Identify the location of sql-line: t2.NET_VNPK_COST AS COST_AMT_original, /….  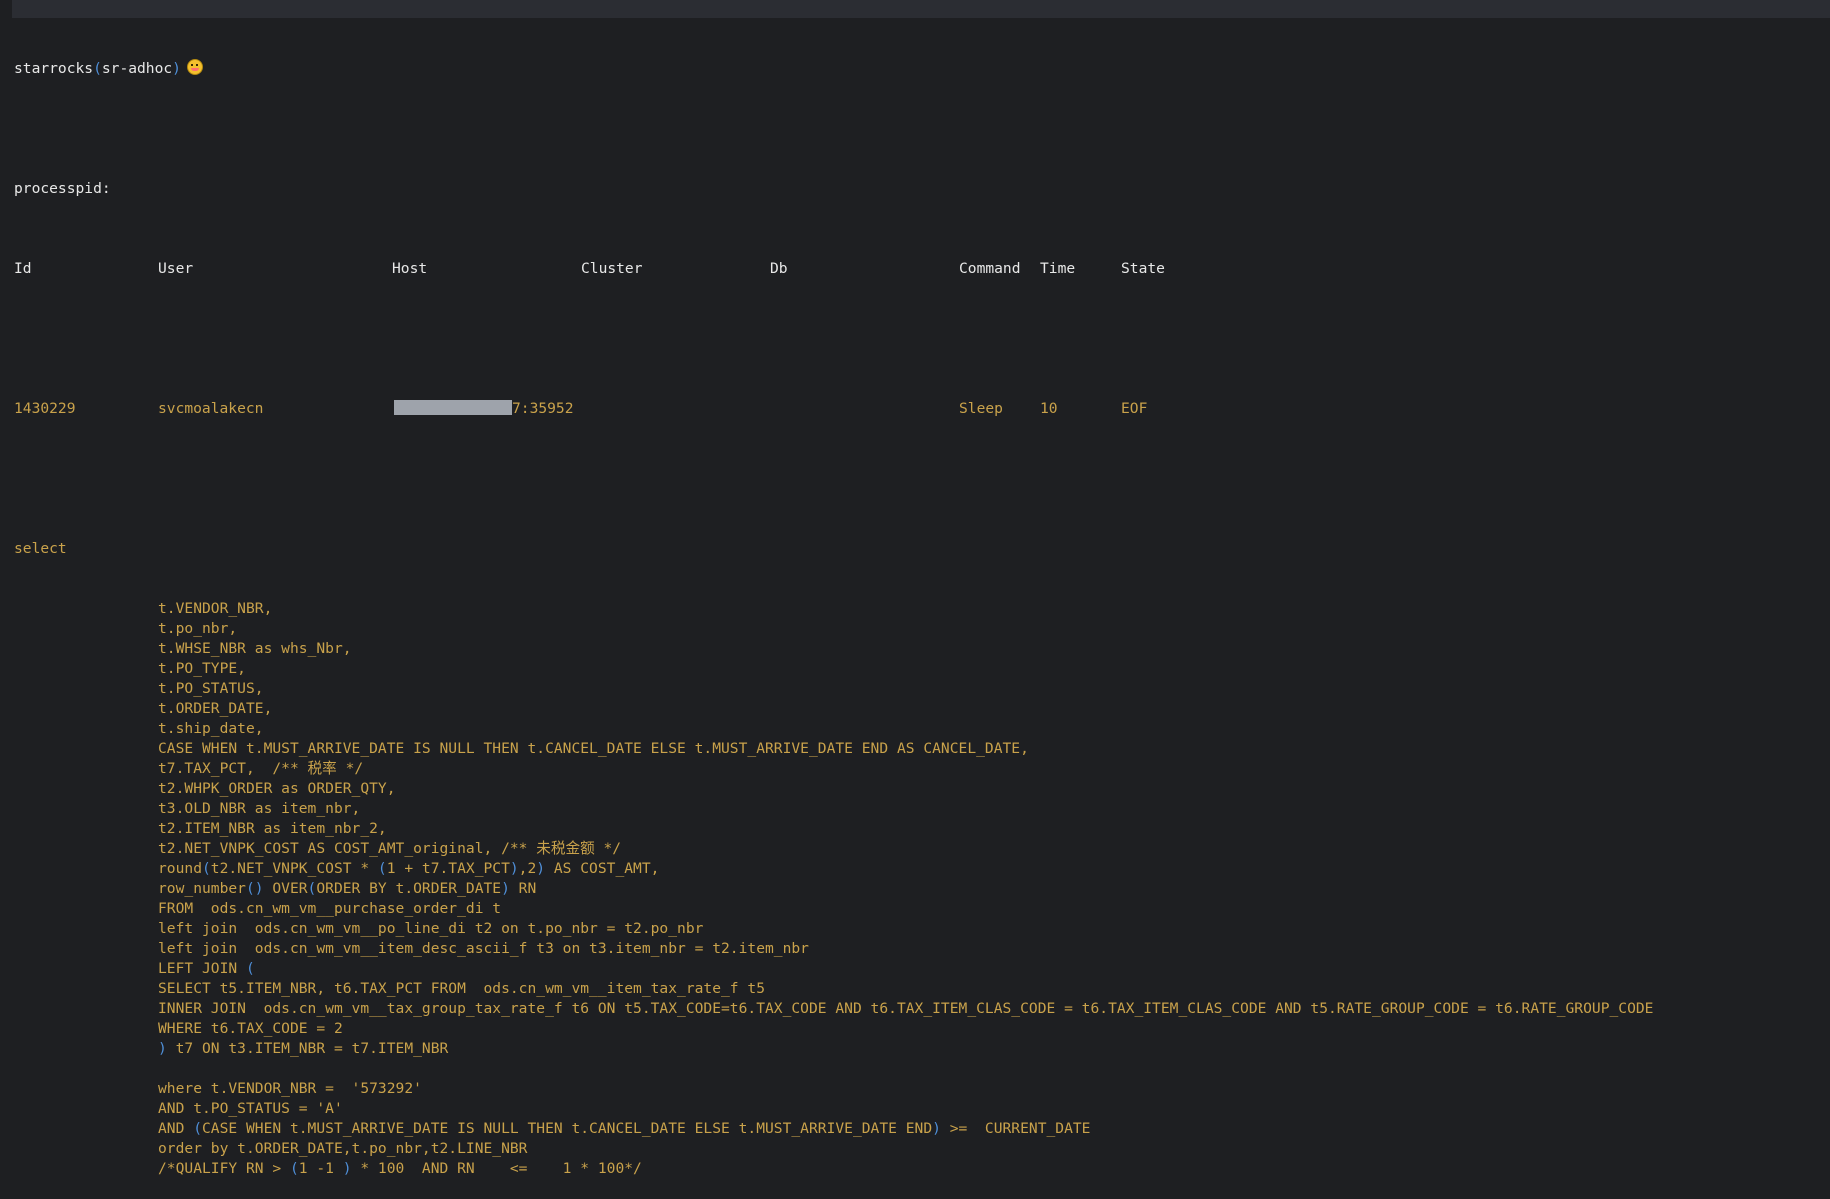
(390, 848).